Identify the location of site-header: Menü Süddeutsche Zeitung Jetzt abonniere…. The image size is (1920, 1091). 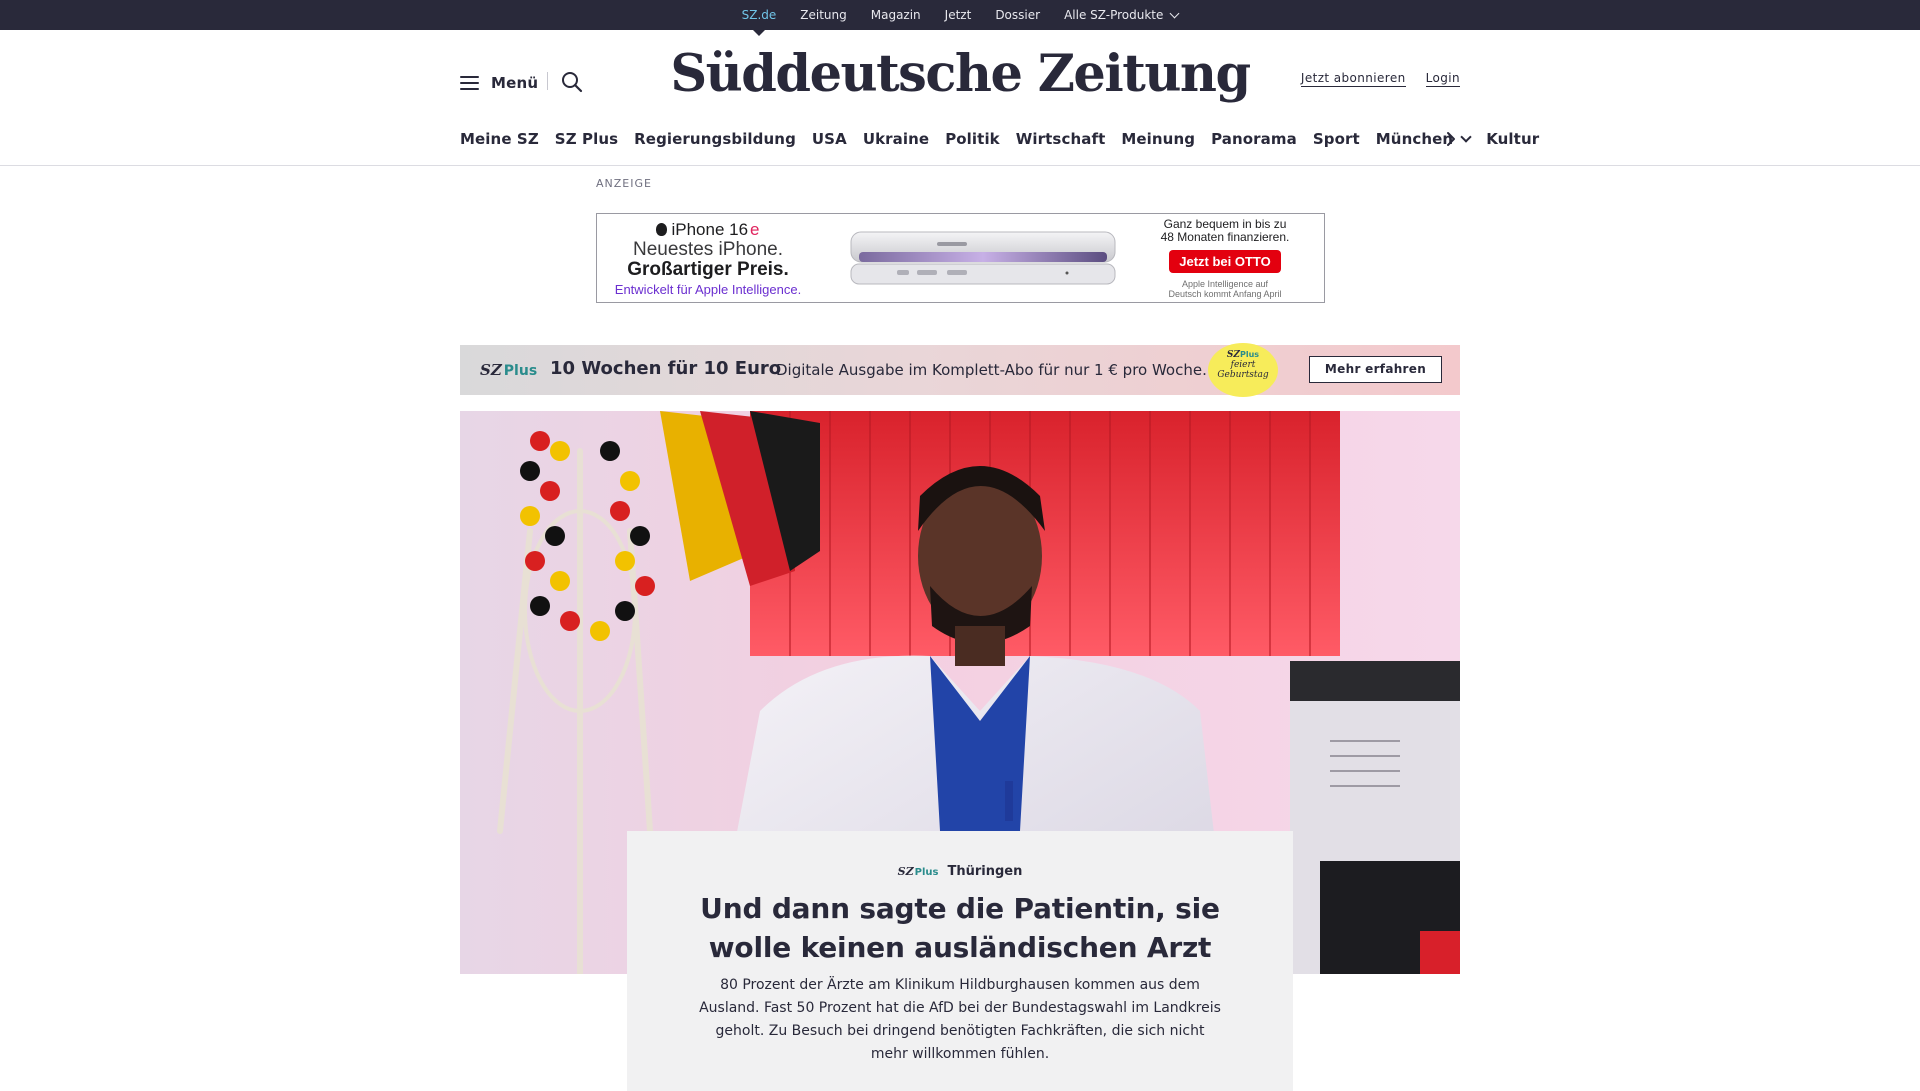
(960, 82).